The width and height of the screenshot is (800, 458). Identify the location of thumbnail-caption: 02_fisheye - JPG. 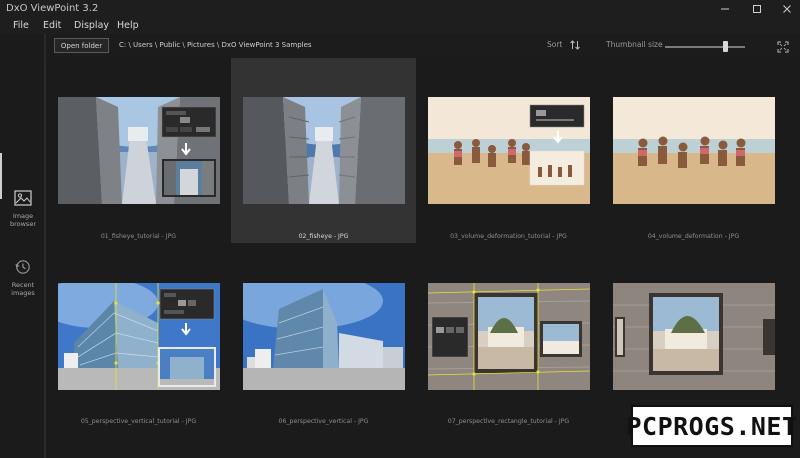
(323, 236).